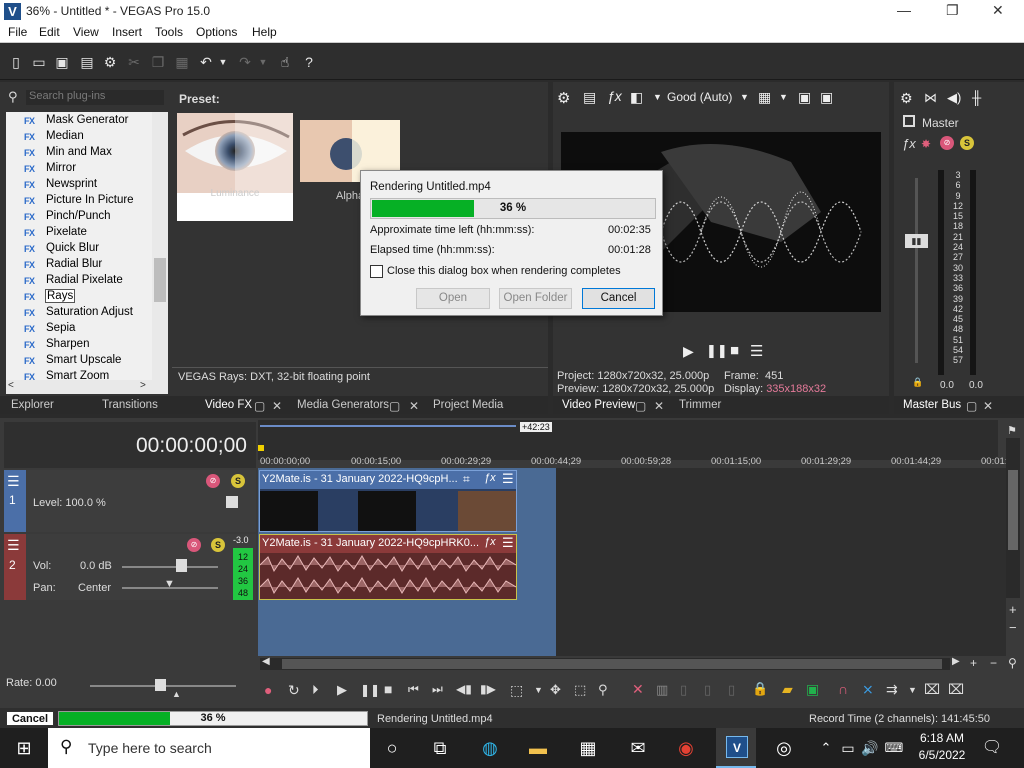 This screenshot has height=768, width=1024. I want to click on region-icon: ▣, so click(812, 689).